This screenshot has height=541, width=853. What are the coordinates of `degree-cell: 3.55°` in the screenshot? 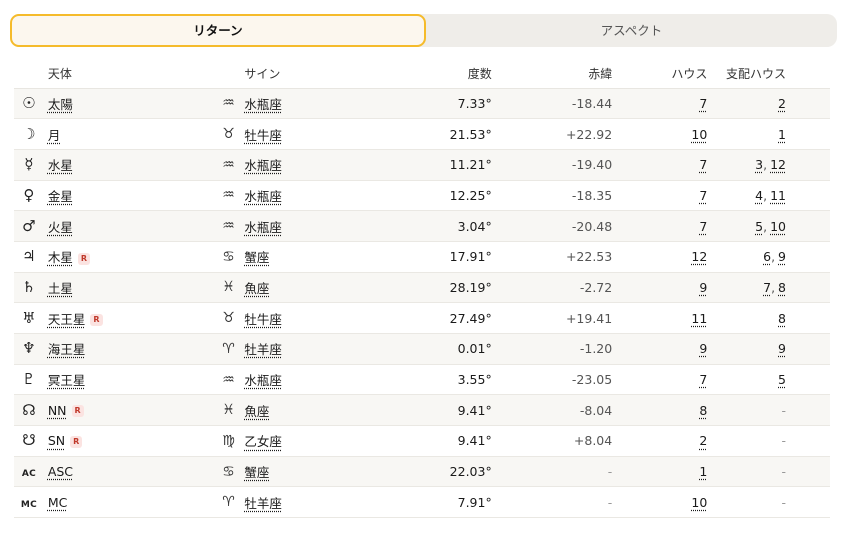 It's located at (434, 380).